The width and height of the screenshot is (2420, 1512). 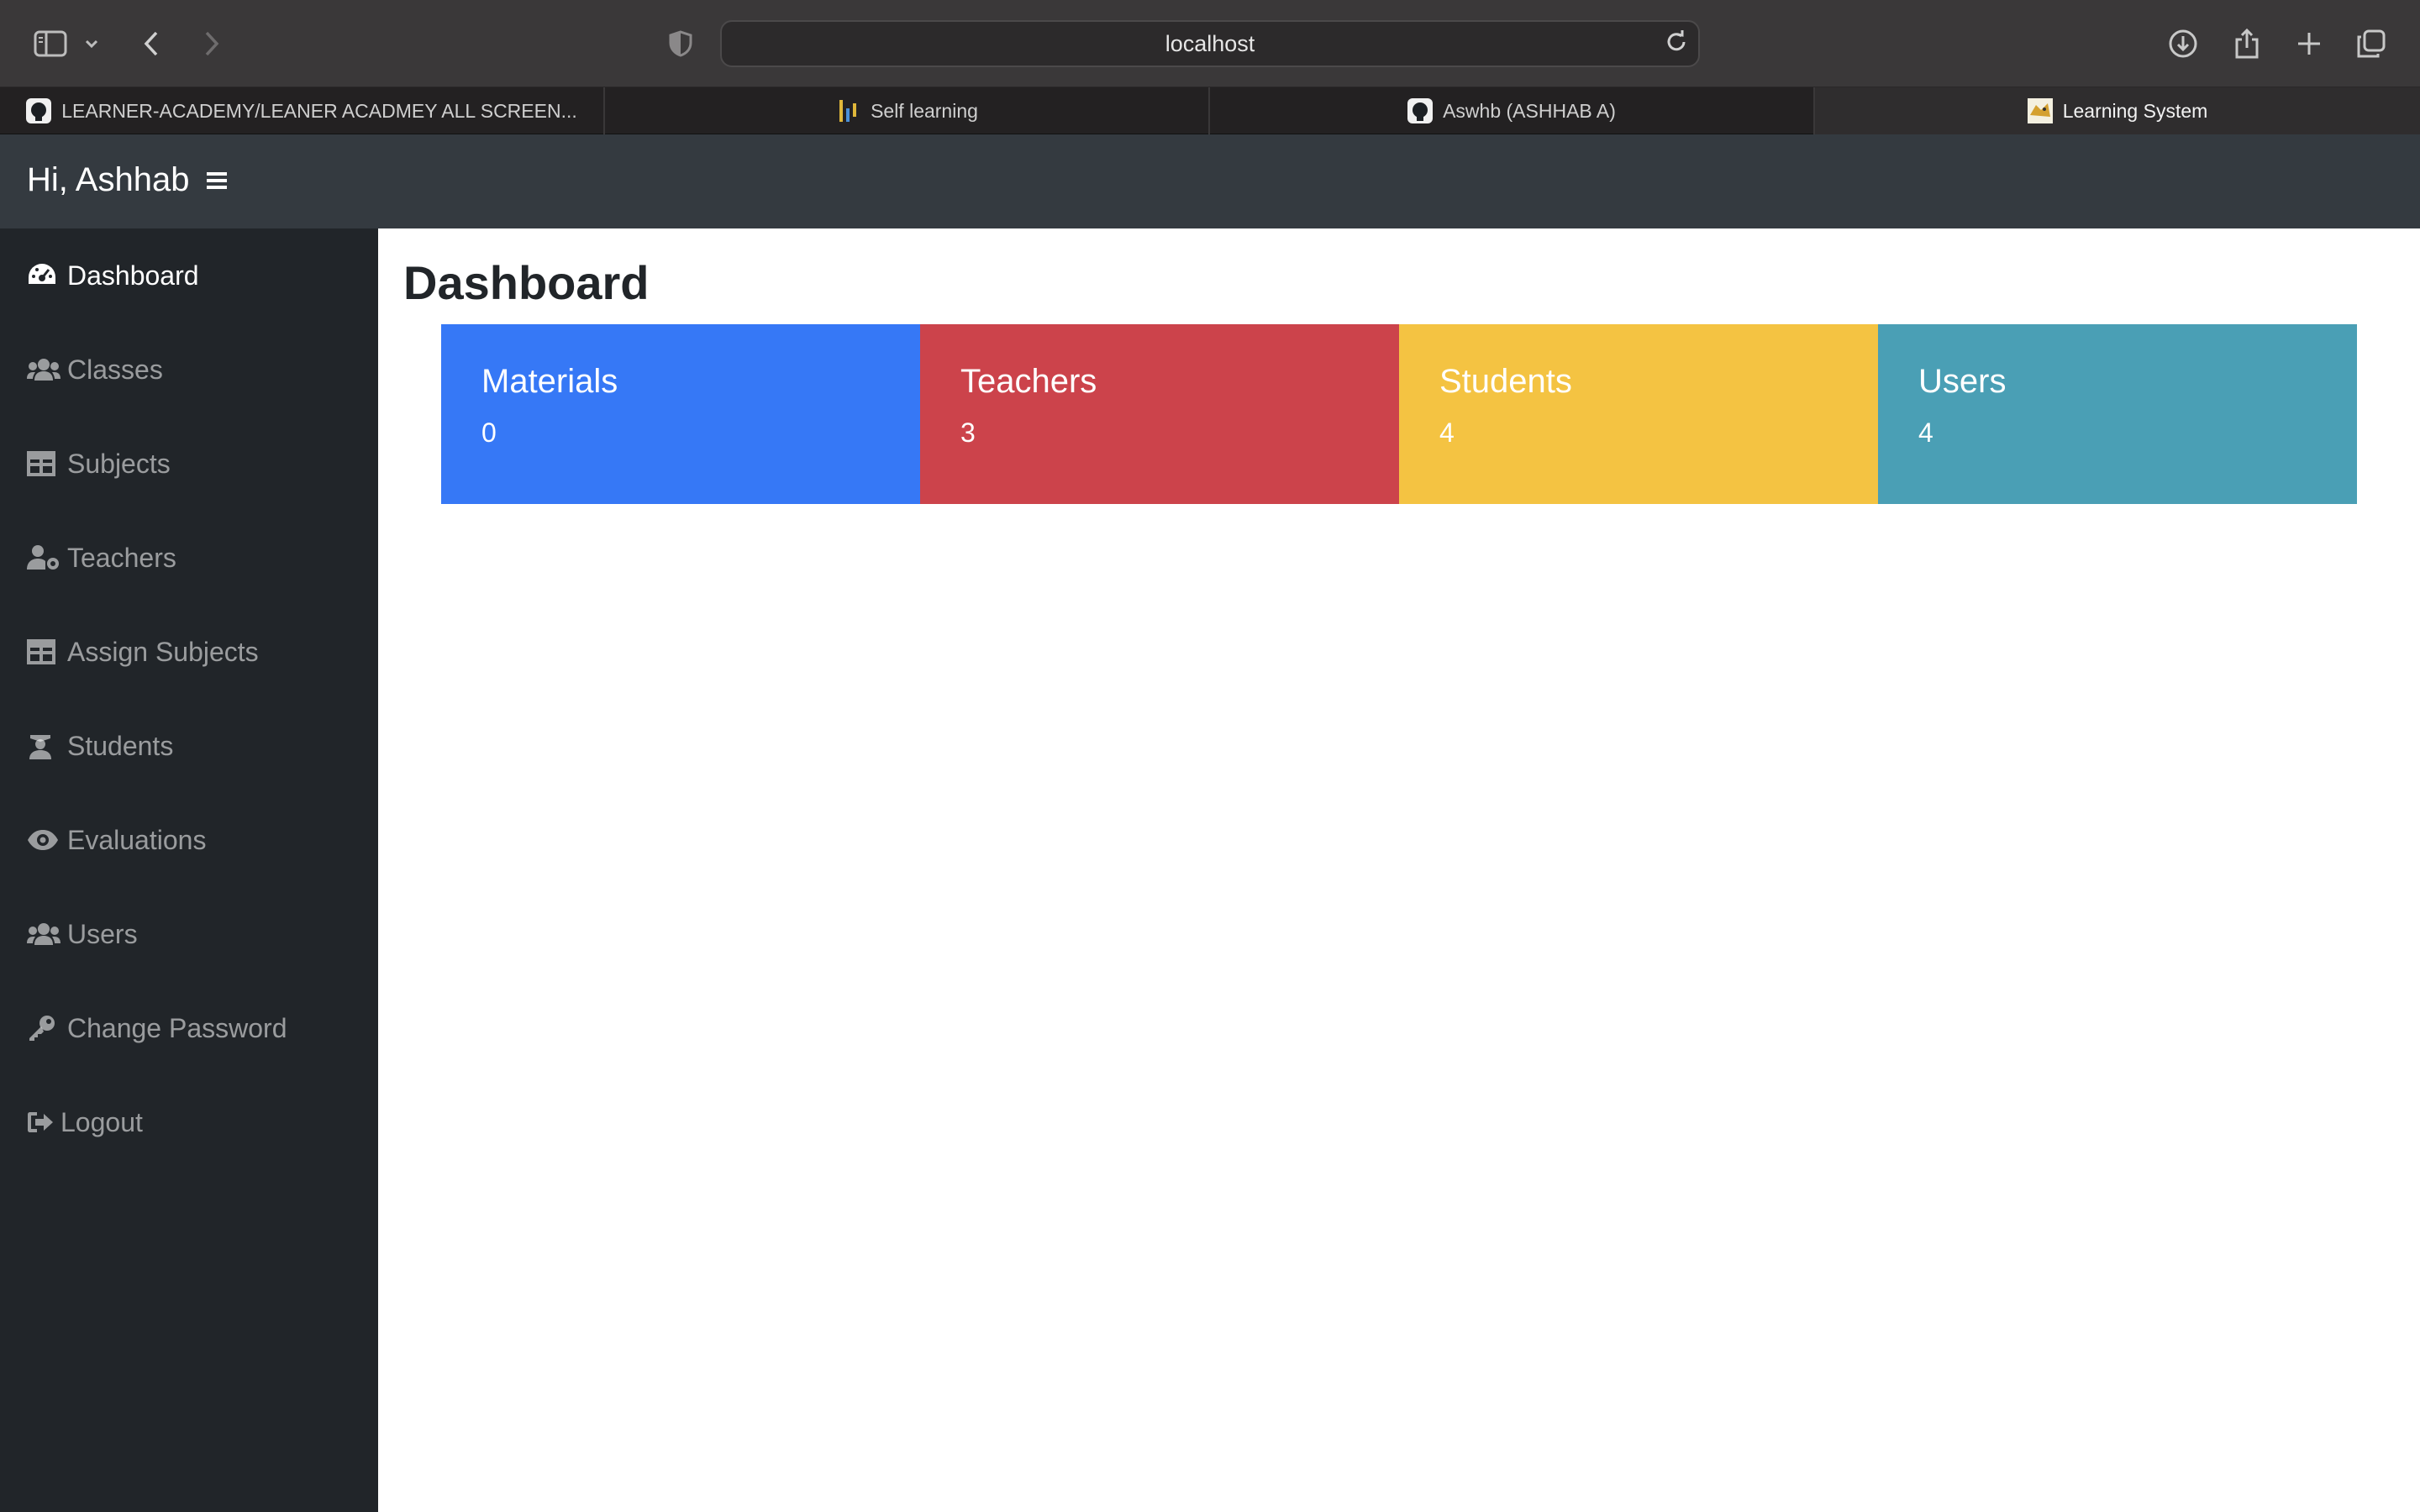 I want to click on card-title: Materials, so click(x=549, y=381).